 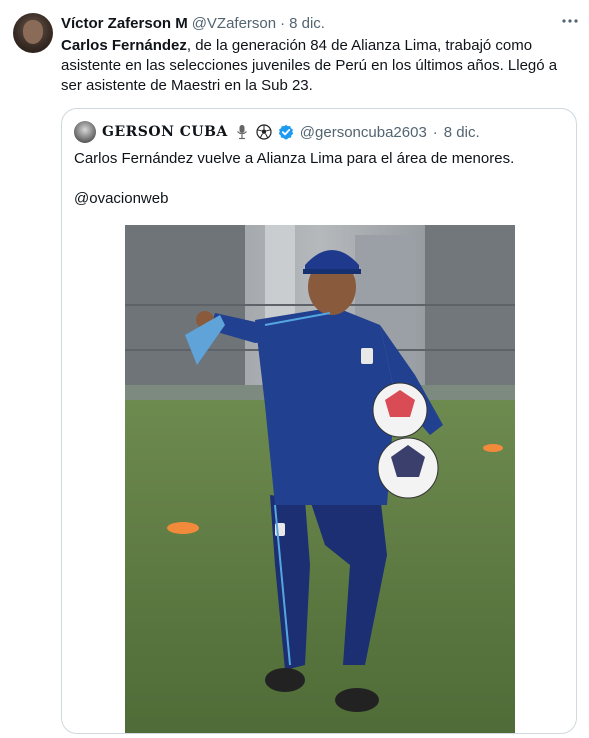 What do you see at coordinates (124, 23) in the screenshot?
I see `author-name: Víctor Zaferson M` at bounding box center [124, 23].